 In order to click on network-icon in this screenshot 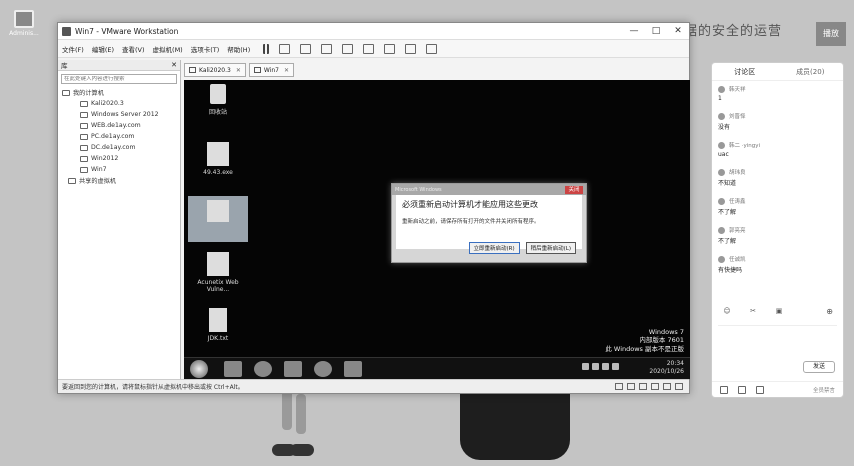, I will do `click(605, 366)`.